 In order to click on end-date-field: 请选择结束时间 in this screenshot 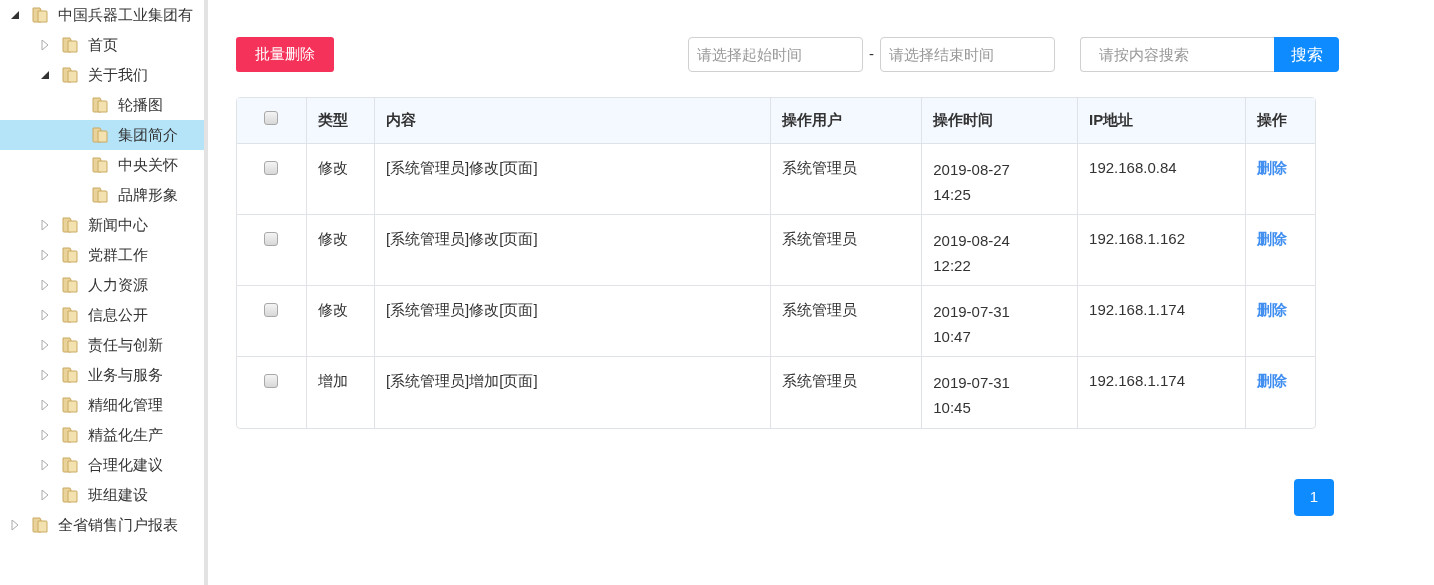, I will do `click(967, 54)`.